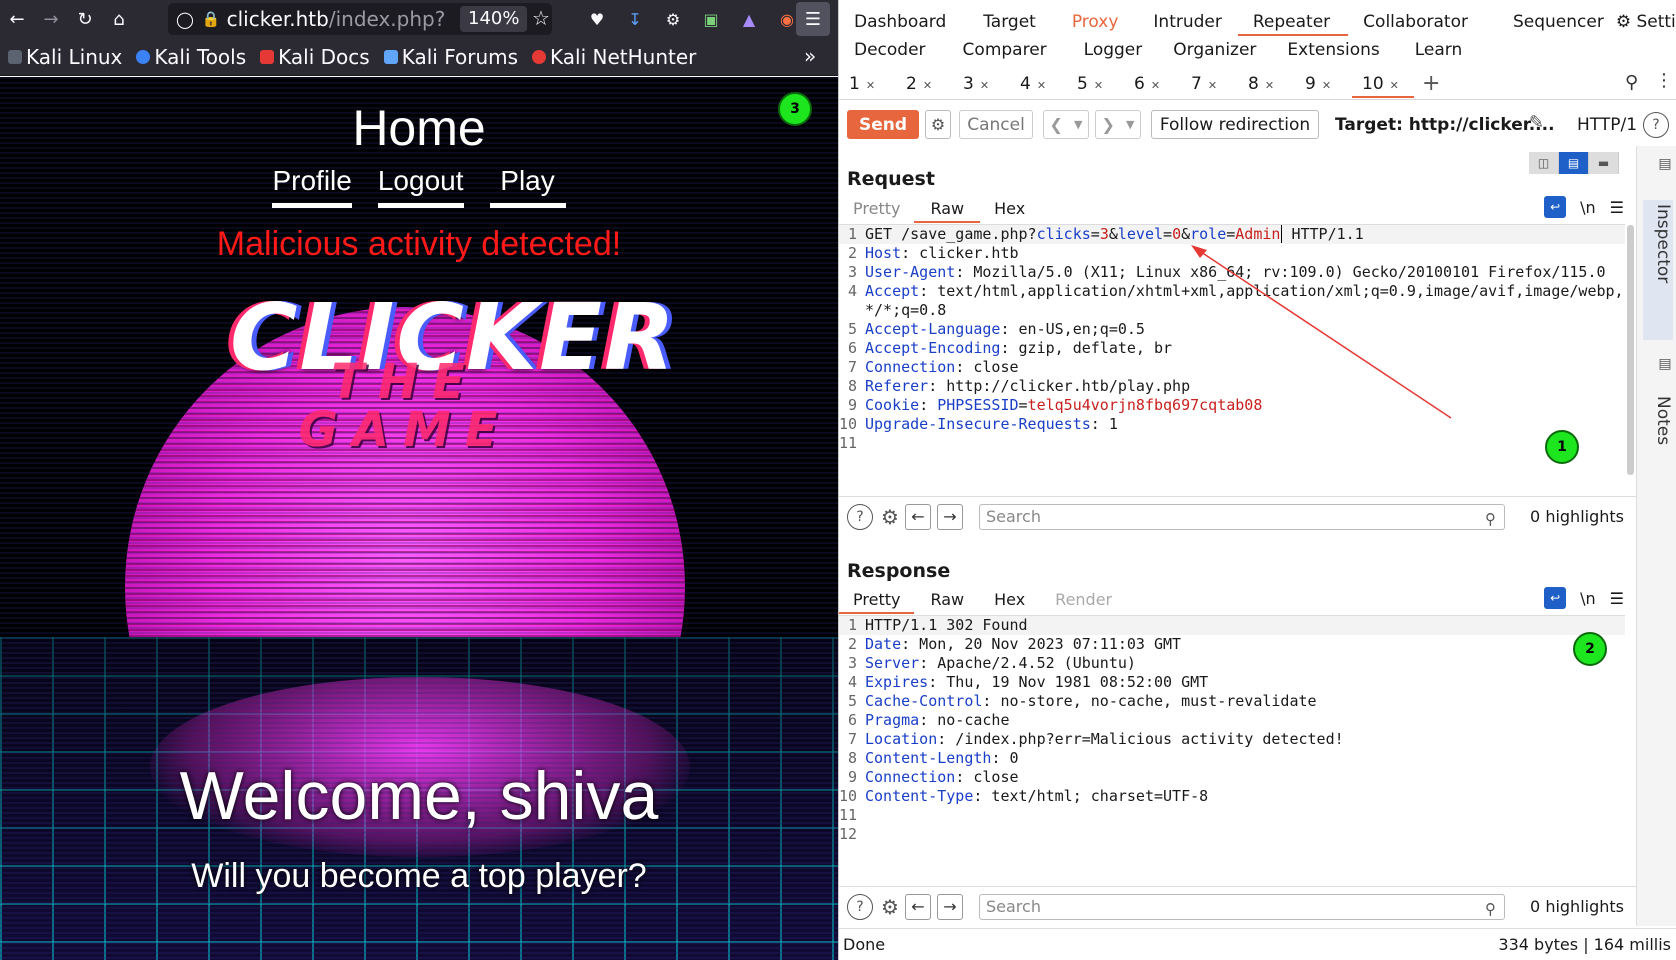 The image size is (1676, 960). What do you see at coordinates (419, 244) in the screenshot?
I see `error-message: Malicious activity detected!` at bounding box center [419, 244].